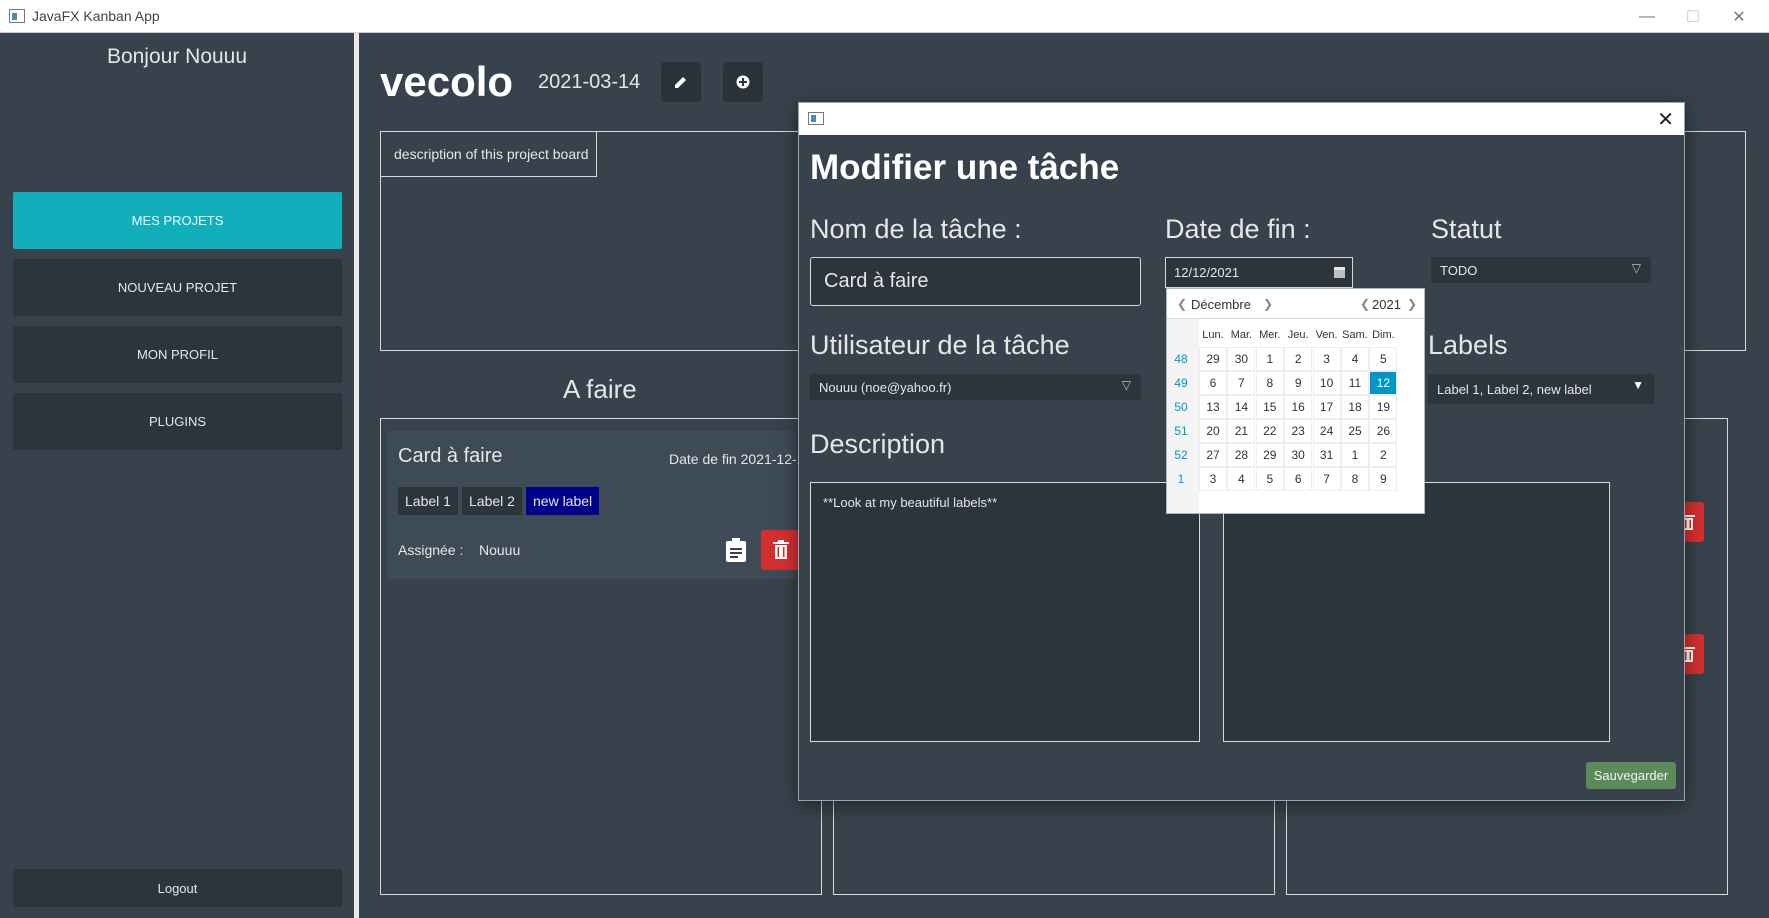 This screenshot has width=1769, height=918. I want to click on sidebar-divider, so click(356, 475).